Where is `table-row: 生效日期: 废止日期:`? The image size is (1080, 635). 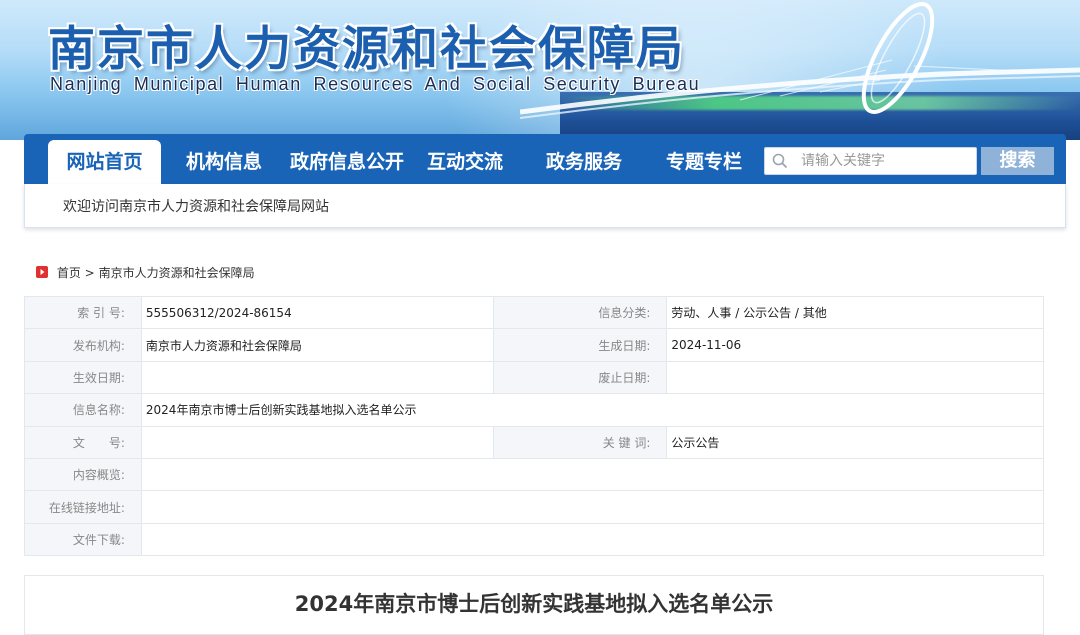 table-row: 生效日期: 废止日期: is located at coordinates (534, 377).